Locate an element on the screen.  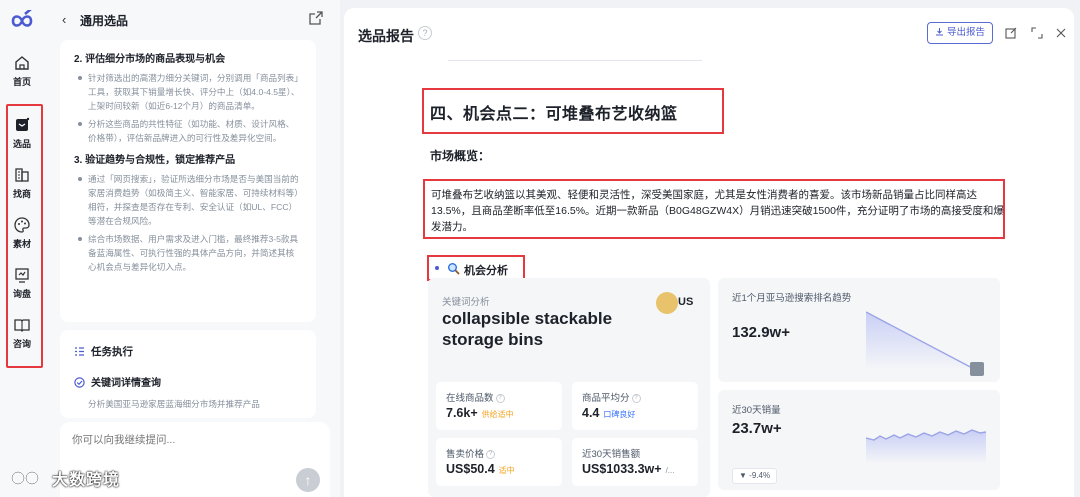
close-icon is located at coordinates (1061, 33).